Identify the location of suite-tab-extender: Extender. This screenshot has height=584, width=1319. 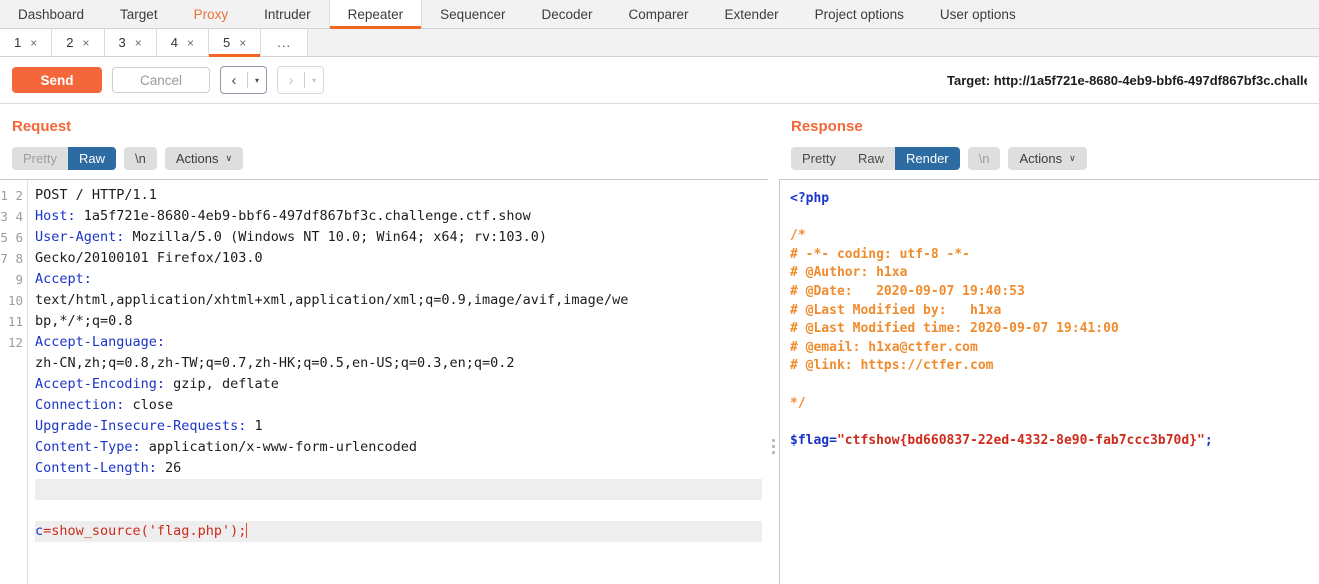
(752, 14).